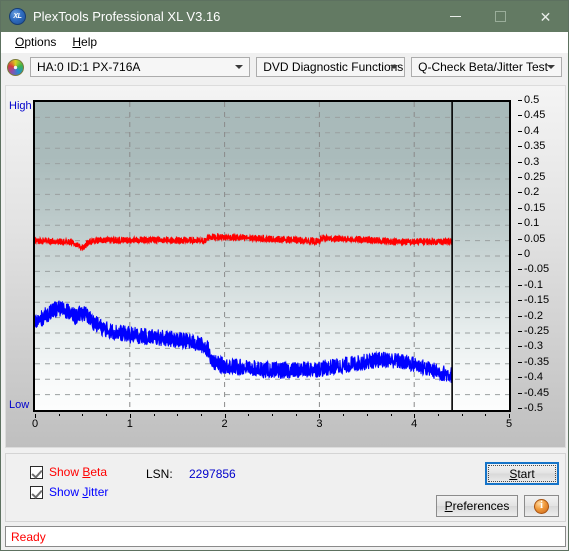 The width and height of the screenshot is (569, 551). What do you see at coordinates (140, 67) in the screenshot?
I see `drive-select: HA:0 ID:1 PX-716A` at bounding box center [140, 67].